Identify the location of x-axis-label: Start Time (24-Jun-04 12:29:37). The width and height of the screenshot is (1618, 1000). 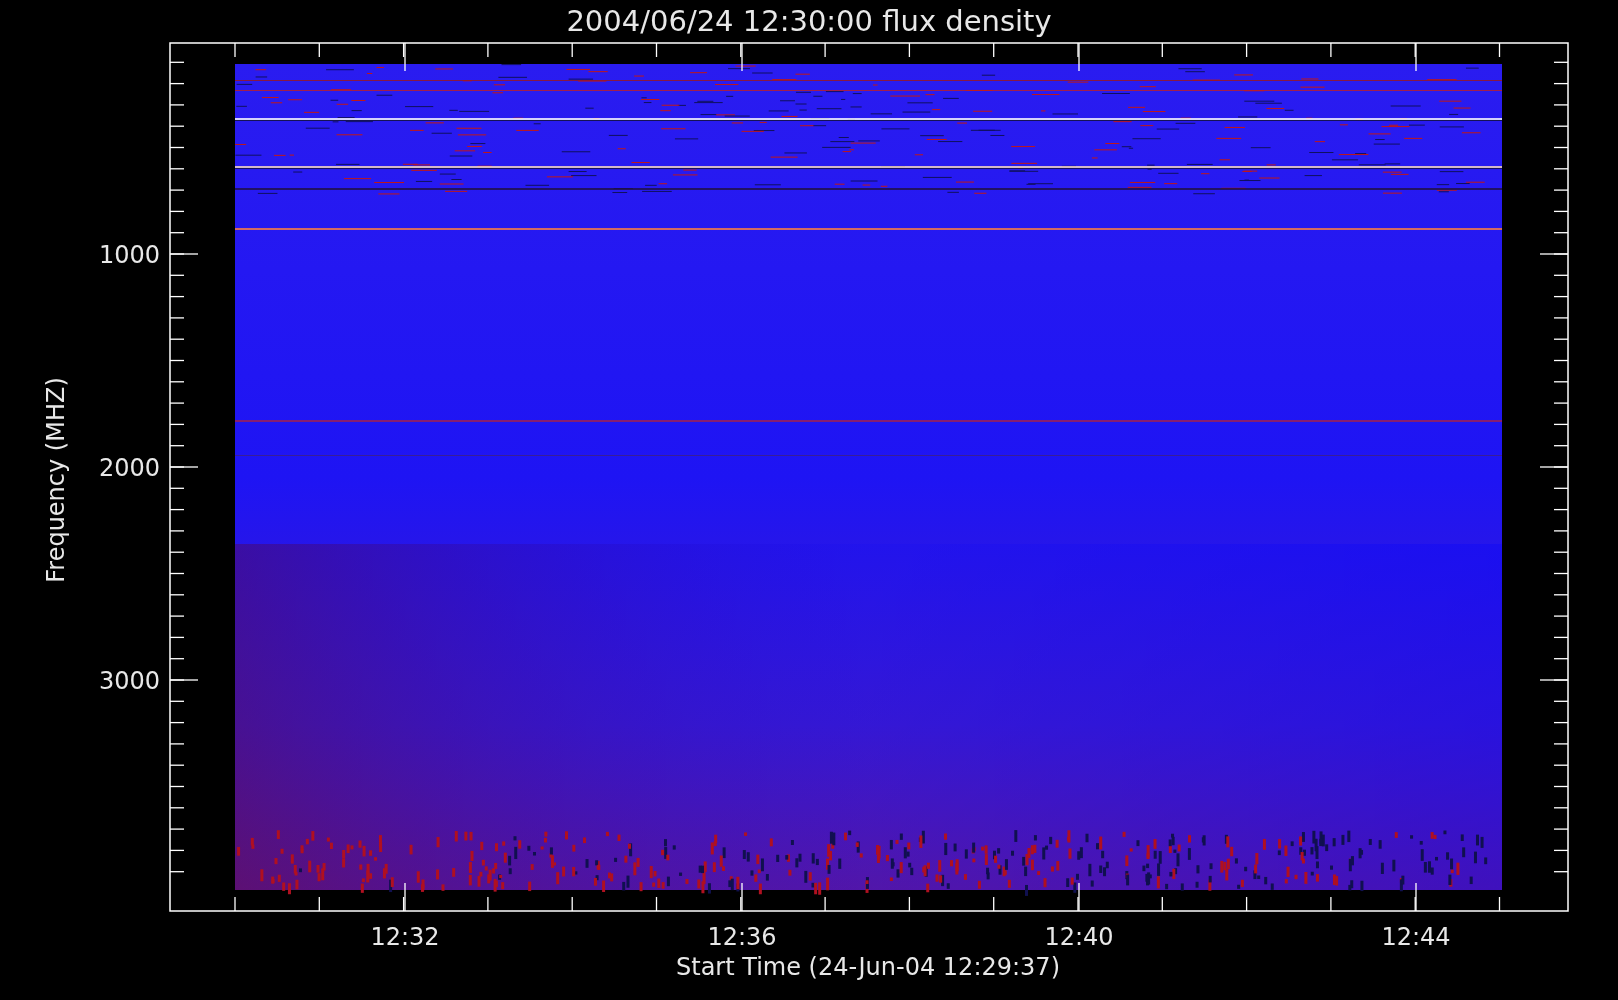
(868, 967).